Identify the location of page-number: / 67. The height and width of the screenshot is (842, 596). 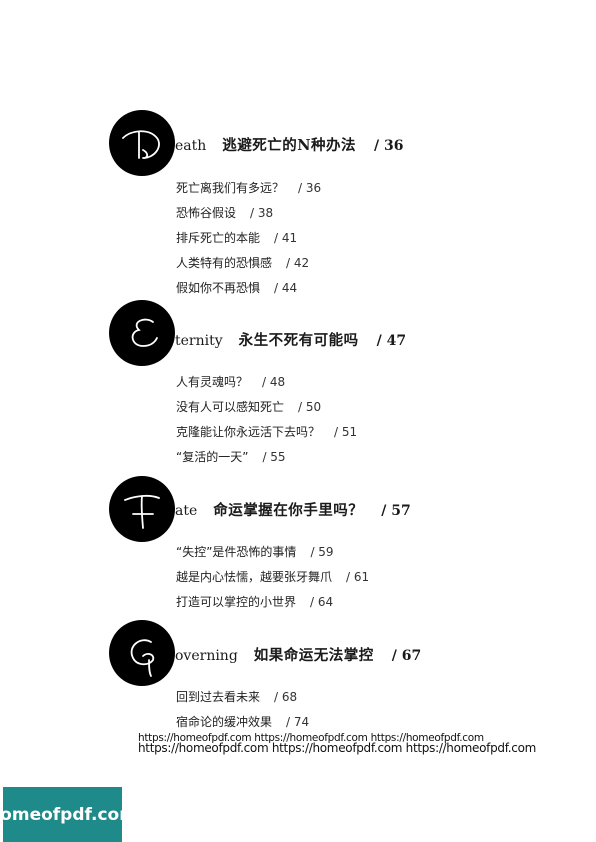
(406, 656).